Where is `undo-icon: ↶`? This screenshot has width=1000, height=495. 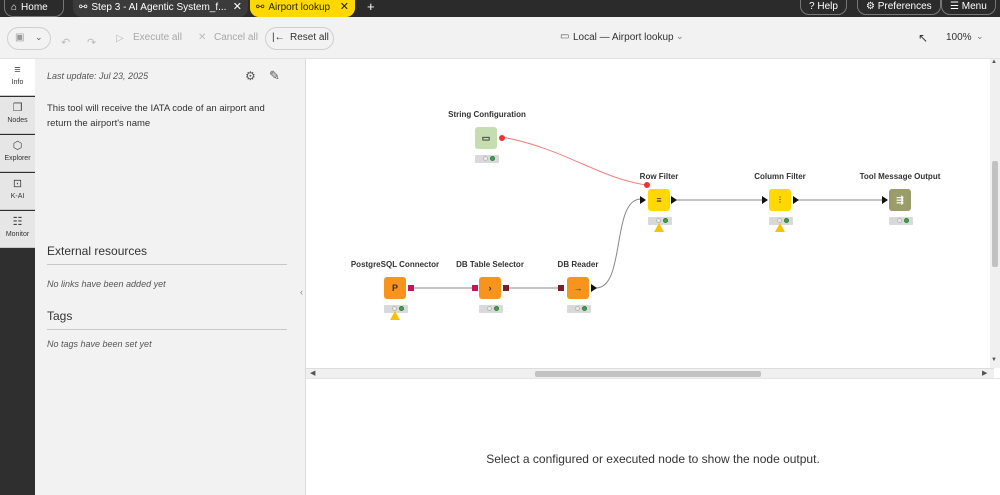 undo-icon: ↶ is located at coordinates (65, 42).